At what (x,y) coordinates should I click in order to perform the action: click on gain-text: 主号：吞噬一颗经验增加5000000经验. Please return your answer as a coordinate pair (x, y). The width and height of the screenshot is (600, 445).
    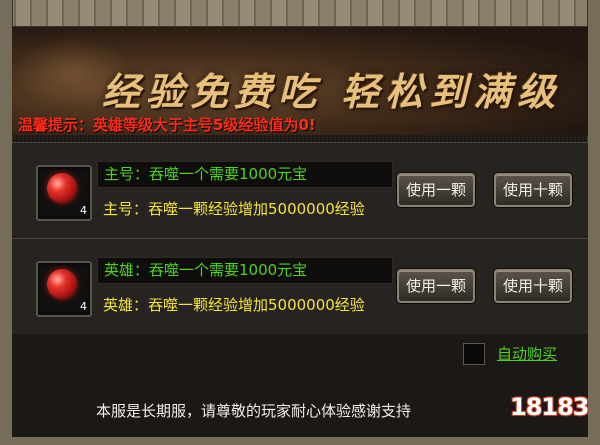
    Looking at the image, I should click on (234, 209).